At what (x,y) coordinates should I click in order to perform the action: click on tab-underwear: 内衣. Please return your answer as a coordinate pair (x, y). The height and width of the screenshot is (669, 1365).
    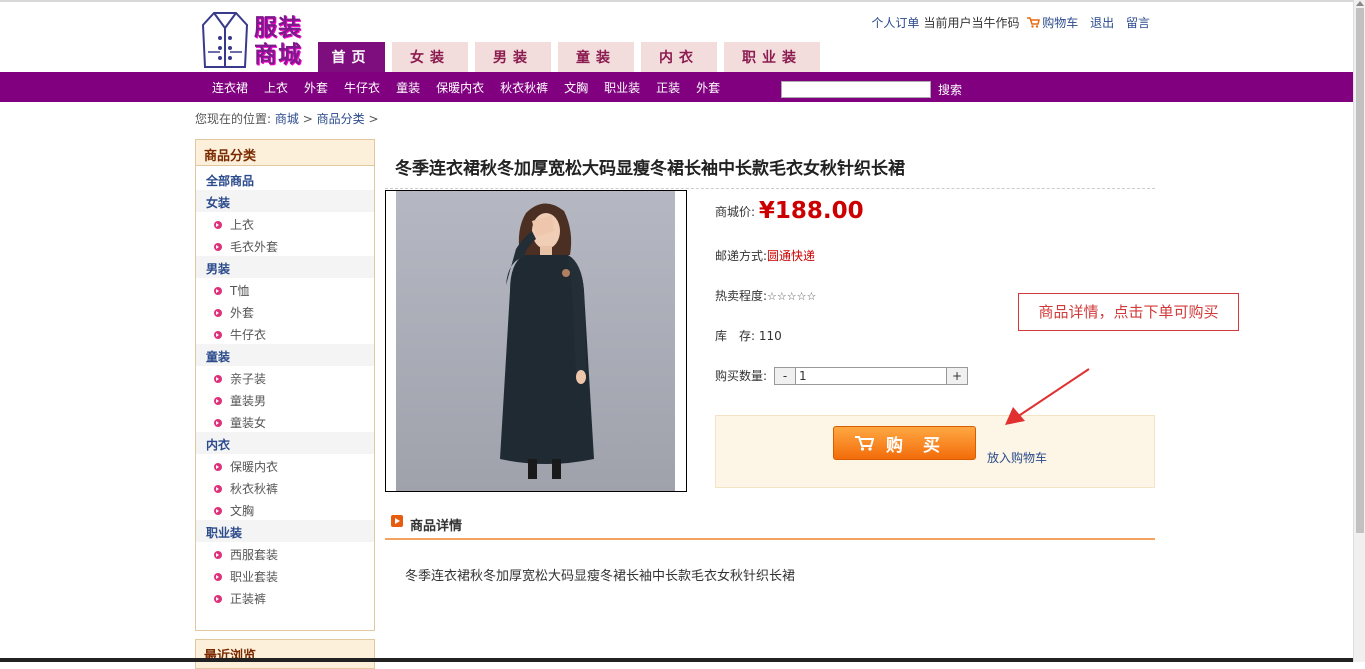
    Looking at the image, I should click on (679, 57).